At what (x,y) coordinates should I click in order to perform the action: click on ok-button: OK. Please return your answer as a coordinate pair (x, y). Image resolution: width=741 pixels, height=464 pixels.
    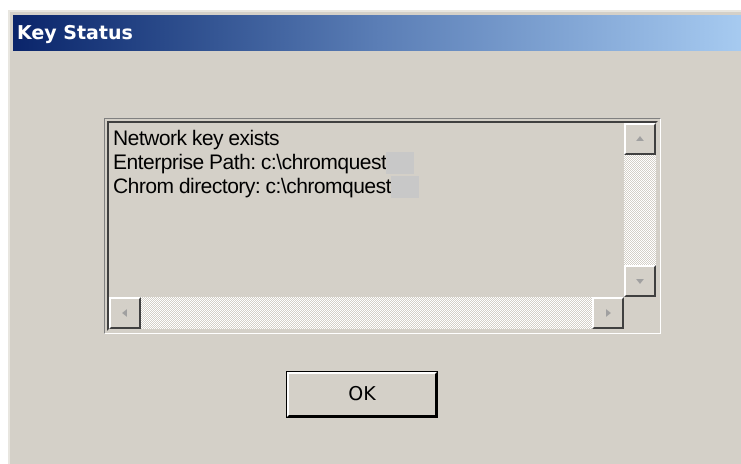
    Looking at the image, I should click on (362, 394).